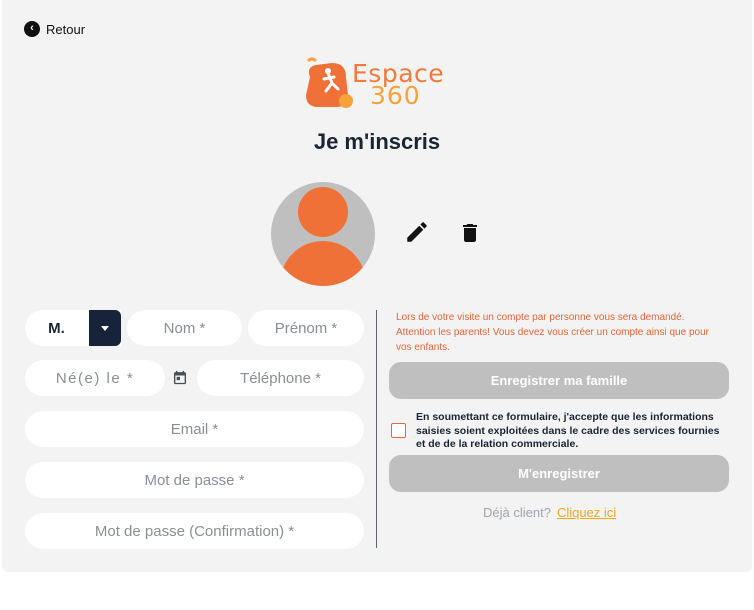  Describe the element at coordinates (559, 473) in the screenshot. I see `register-me-button: M'enregistrer` at that location.